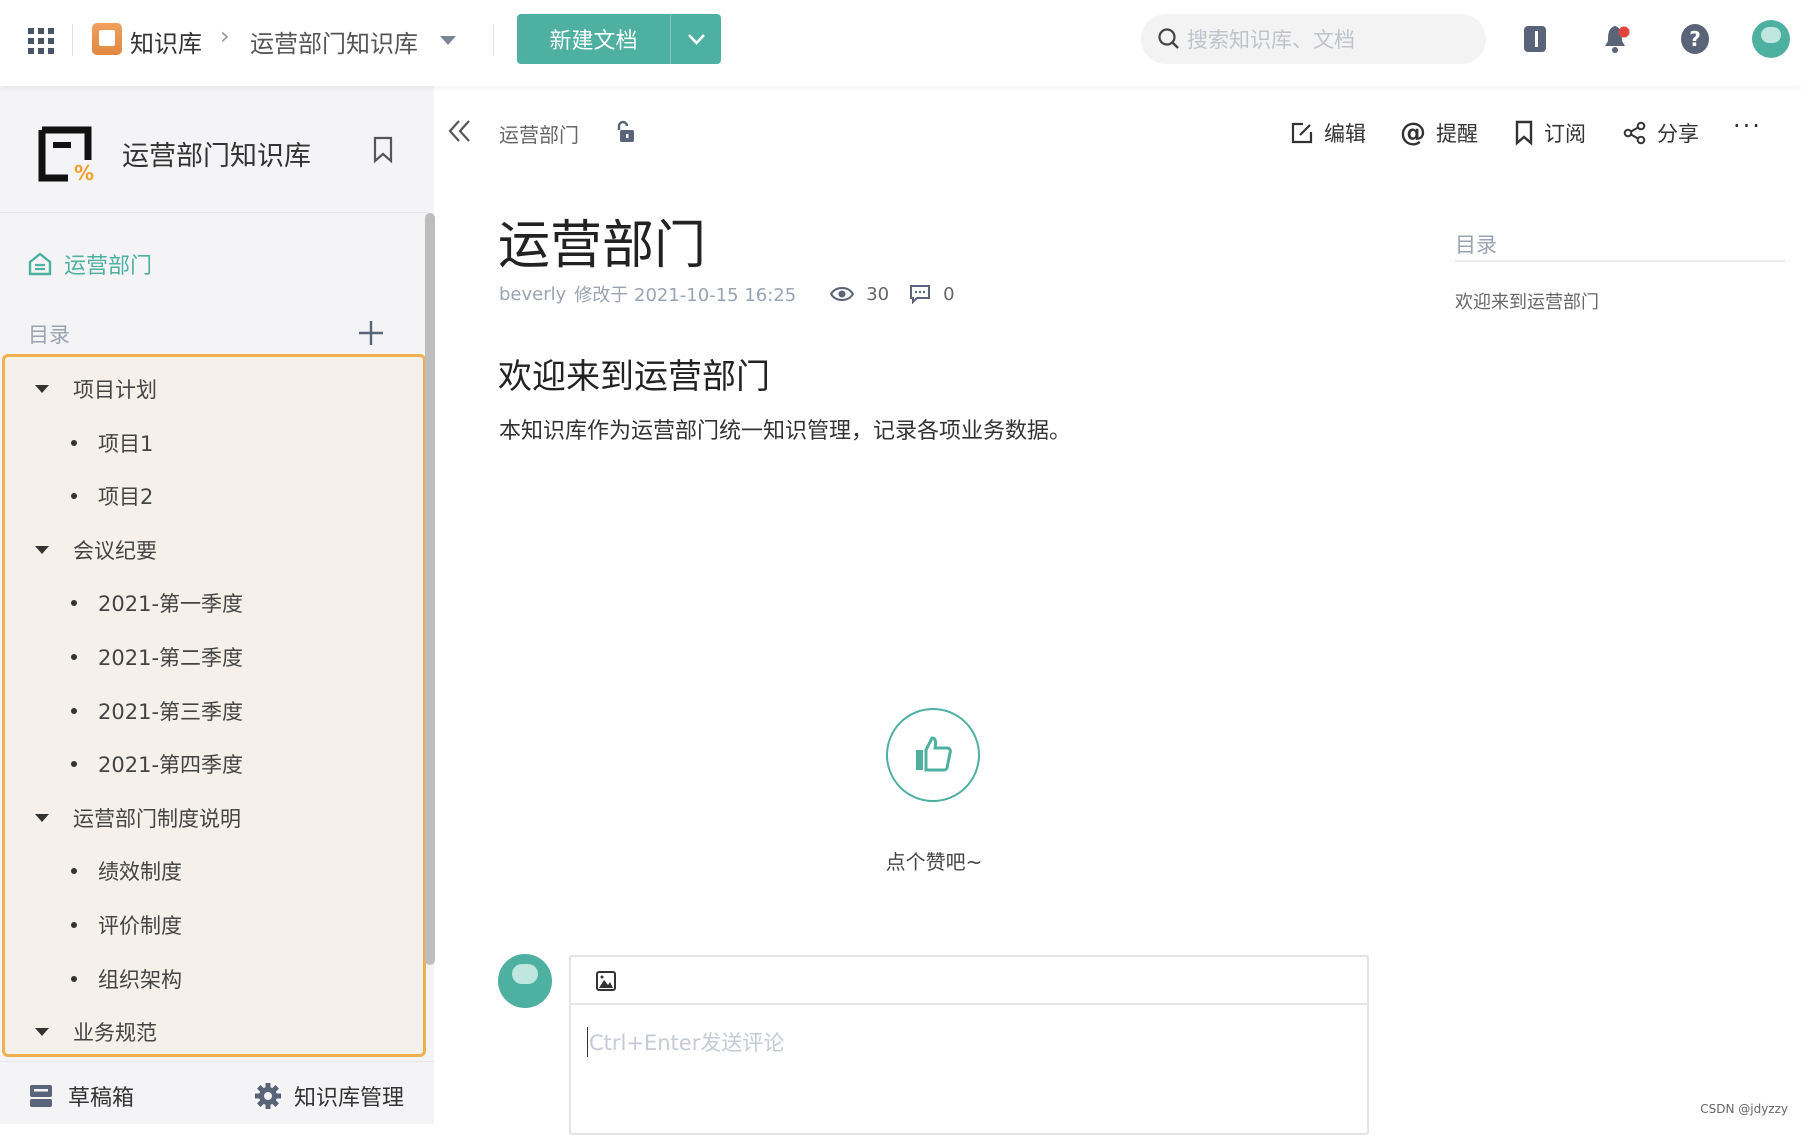 This screenshot has width=1802, height=1135. Describe the element at coordinates (969, 1065) in the screenshot. I see `comment-input: Ctrl+Enter发送评论` at that location.